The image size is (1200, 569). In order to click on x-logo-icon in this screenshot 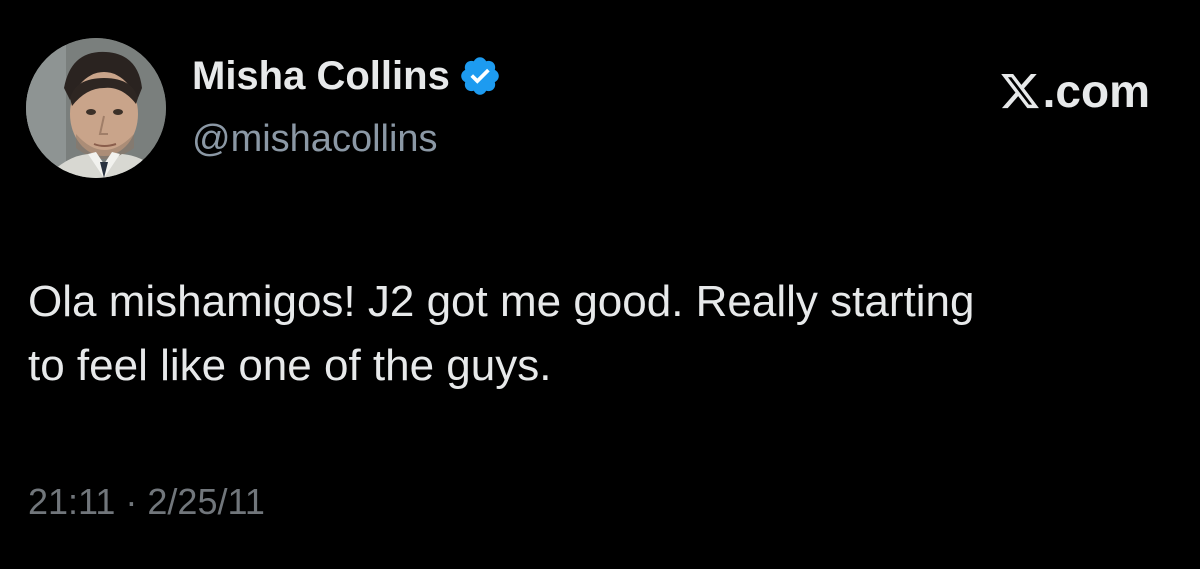, I will do `click(1020, 91)`.